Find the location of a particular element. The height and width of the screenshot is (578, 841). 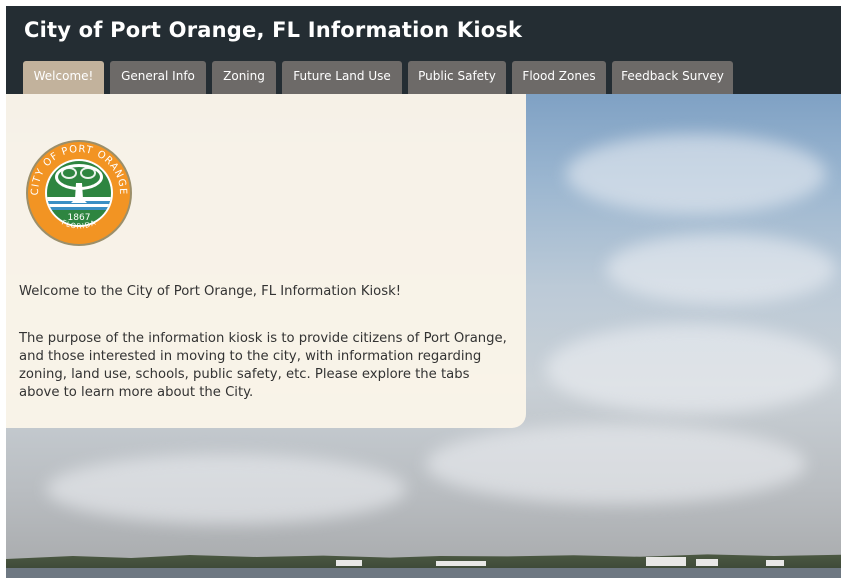

tab-feedback-survey: Feedback Survey is located at coordinates (672, 77).